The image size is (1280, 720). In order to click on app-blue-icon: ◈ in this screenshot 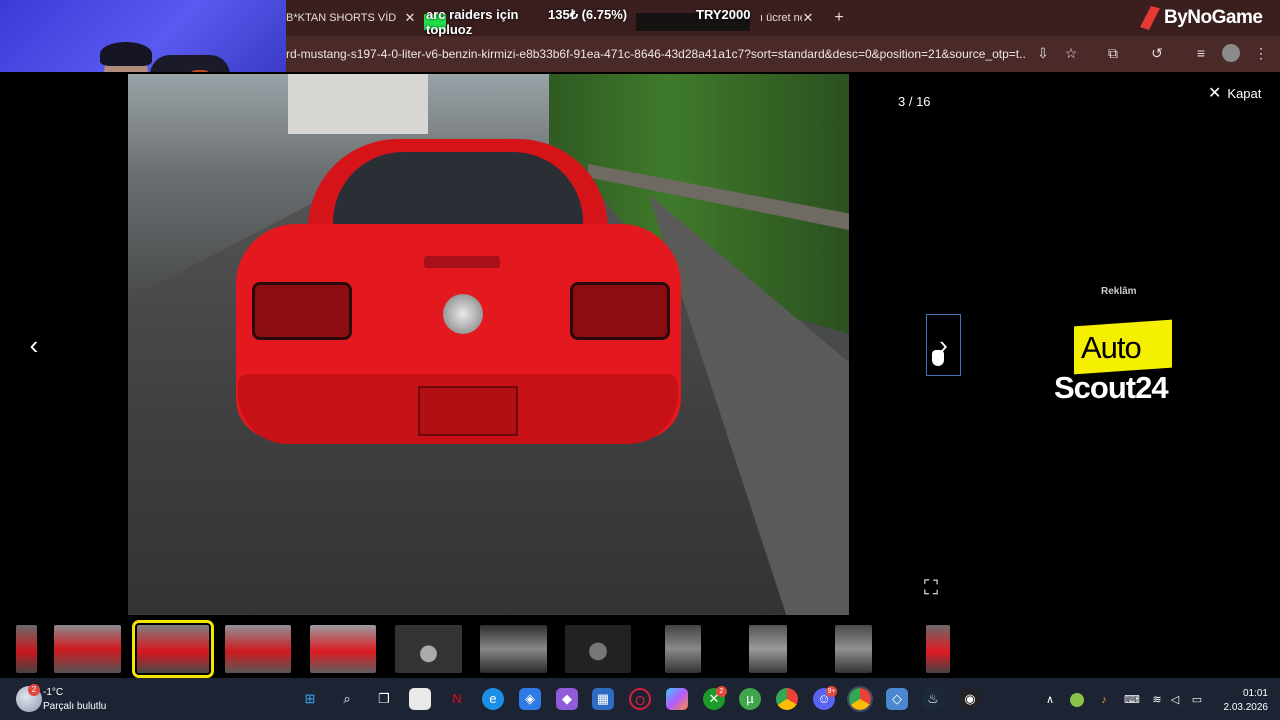, I will do `click(530, 699)`.